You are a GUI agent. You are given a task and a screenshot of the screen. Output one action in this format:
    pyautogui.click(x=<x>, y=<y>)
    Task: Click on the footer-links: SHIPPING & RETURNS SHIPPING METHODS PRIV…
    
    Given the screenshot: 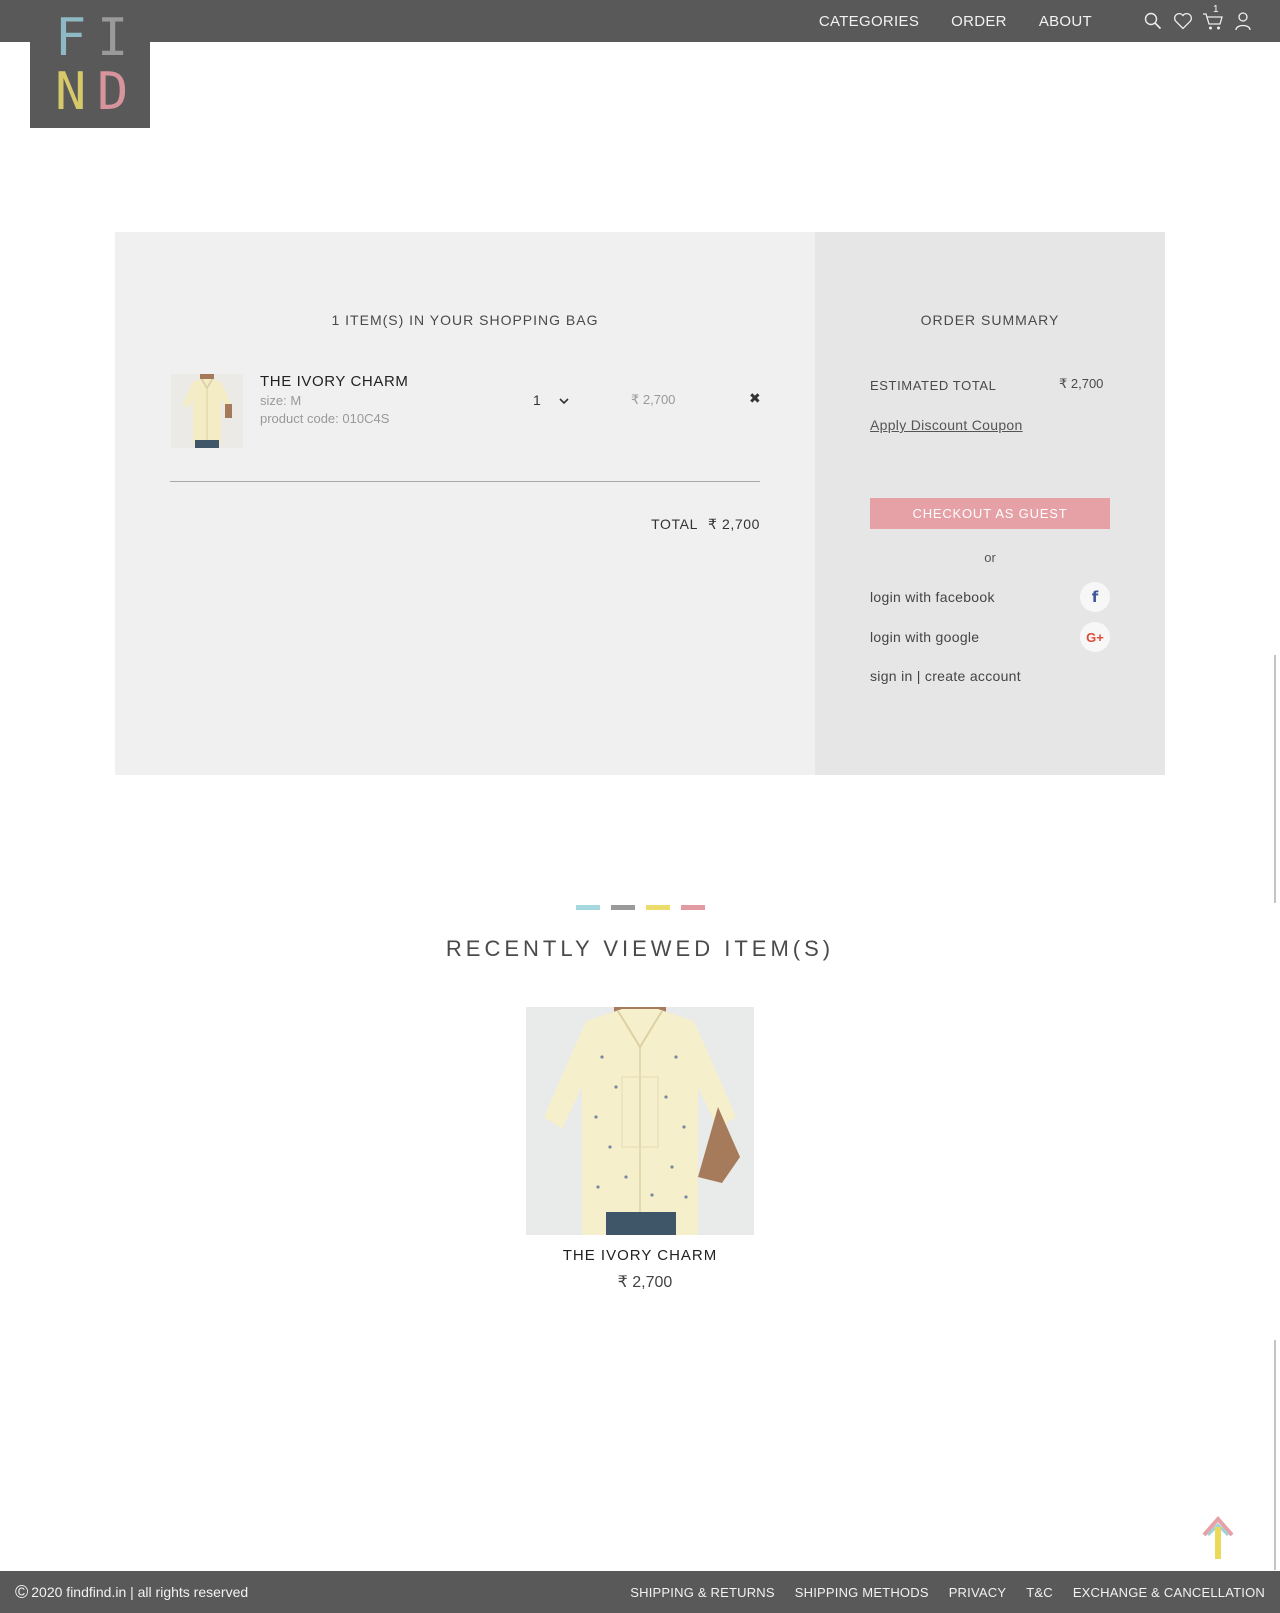 What is the action you would take?
    pyautogui.click(x=937, y=1592)
    